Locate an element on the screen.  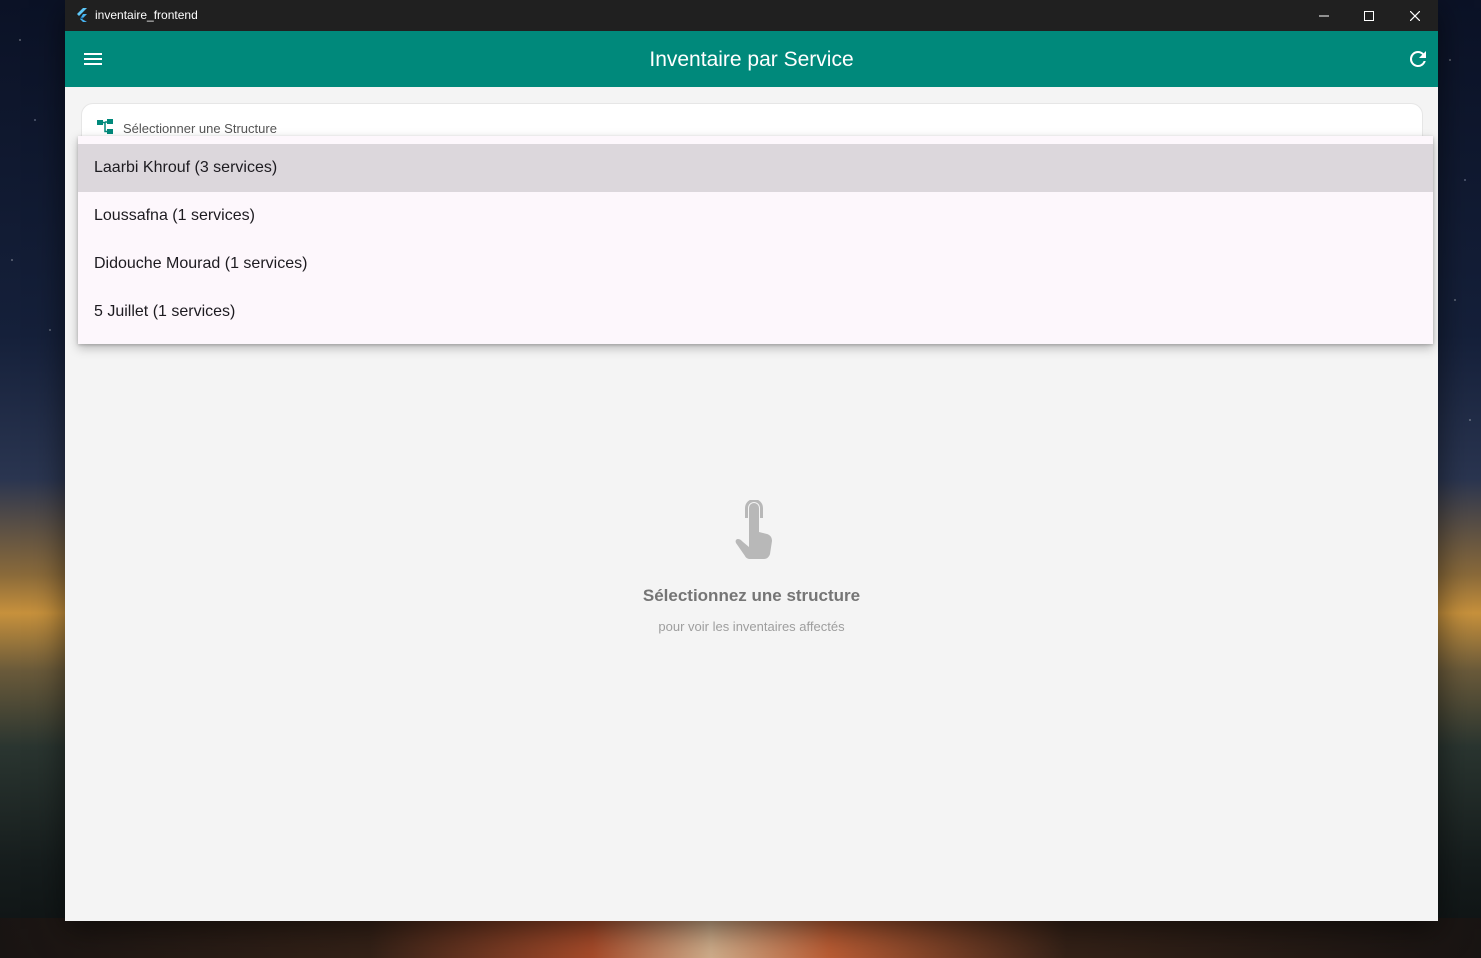
maximize-icon is located at coordinates (1369, 15).